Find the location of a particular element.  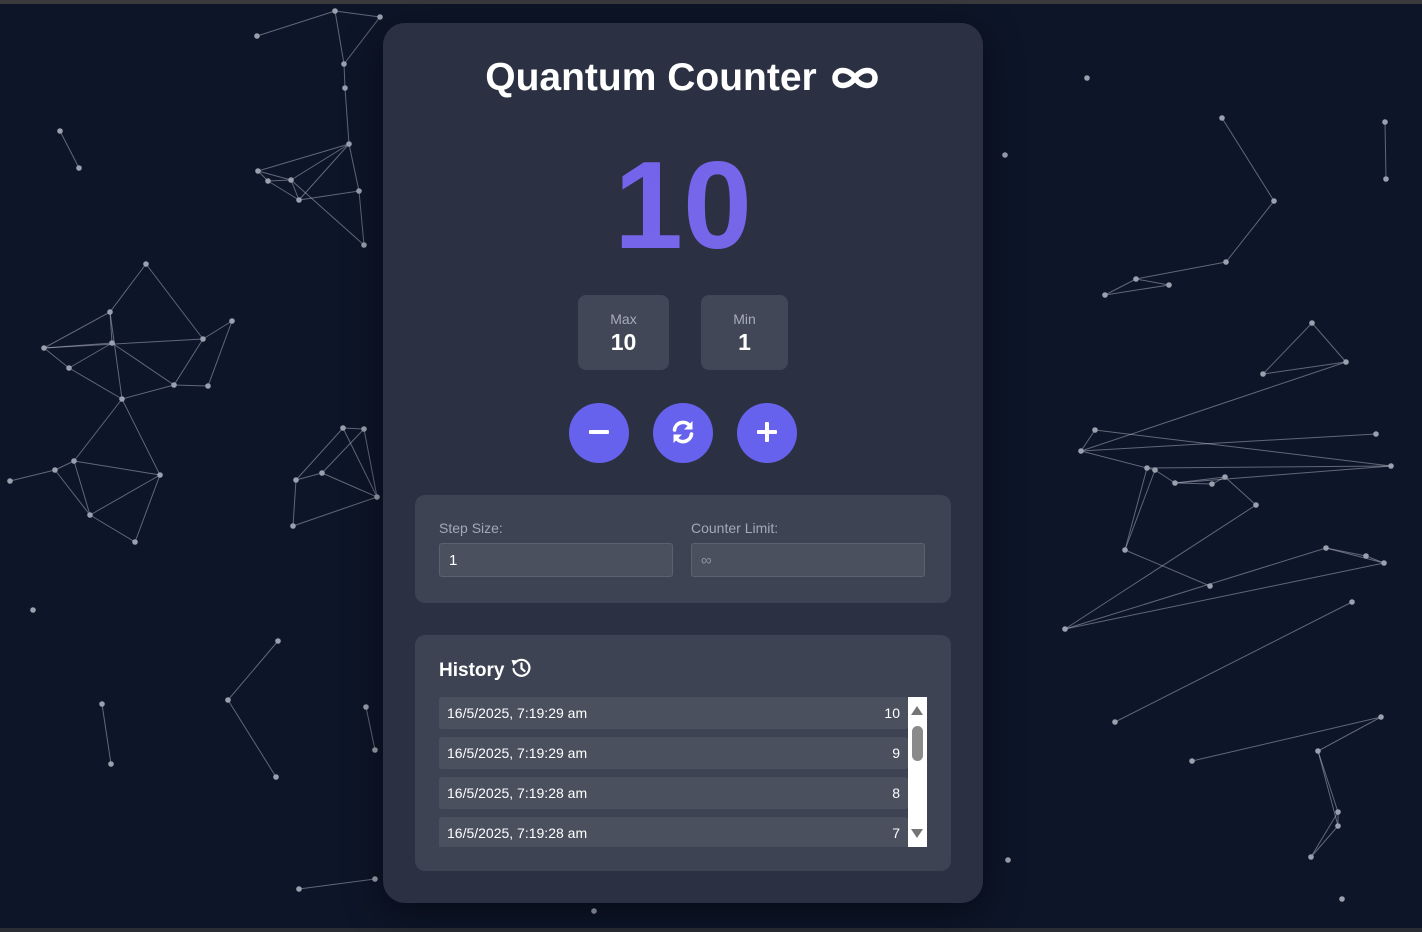

scroll-up-arrow-icon is located at coordinates (917, 710).